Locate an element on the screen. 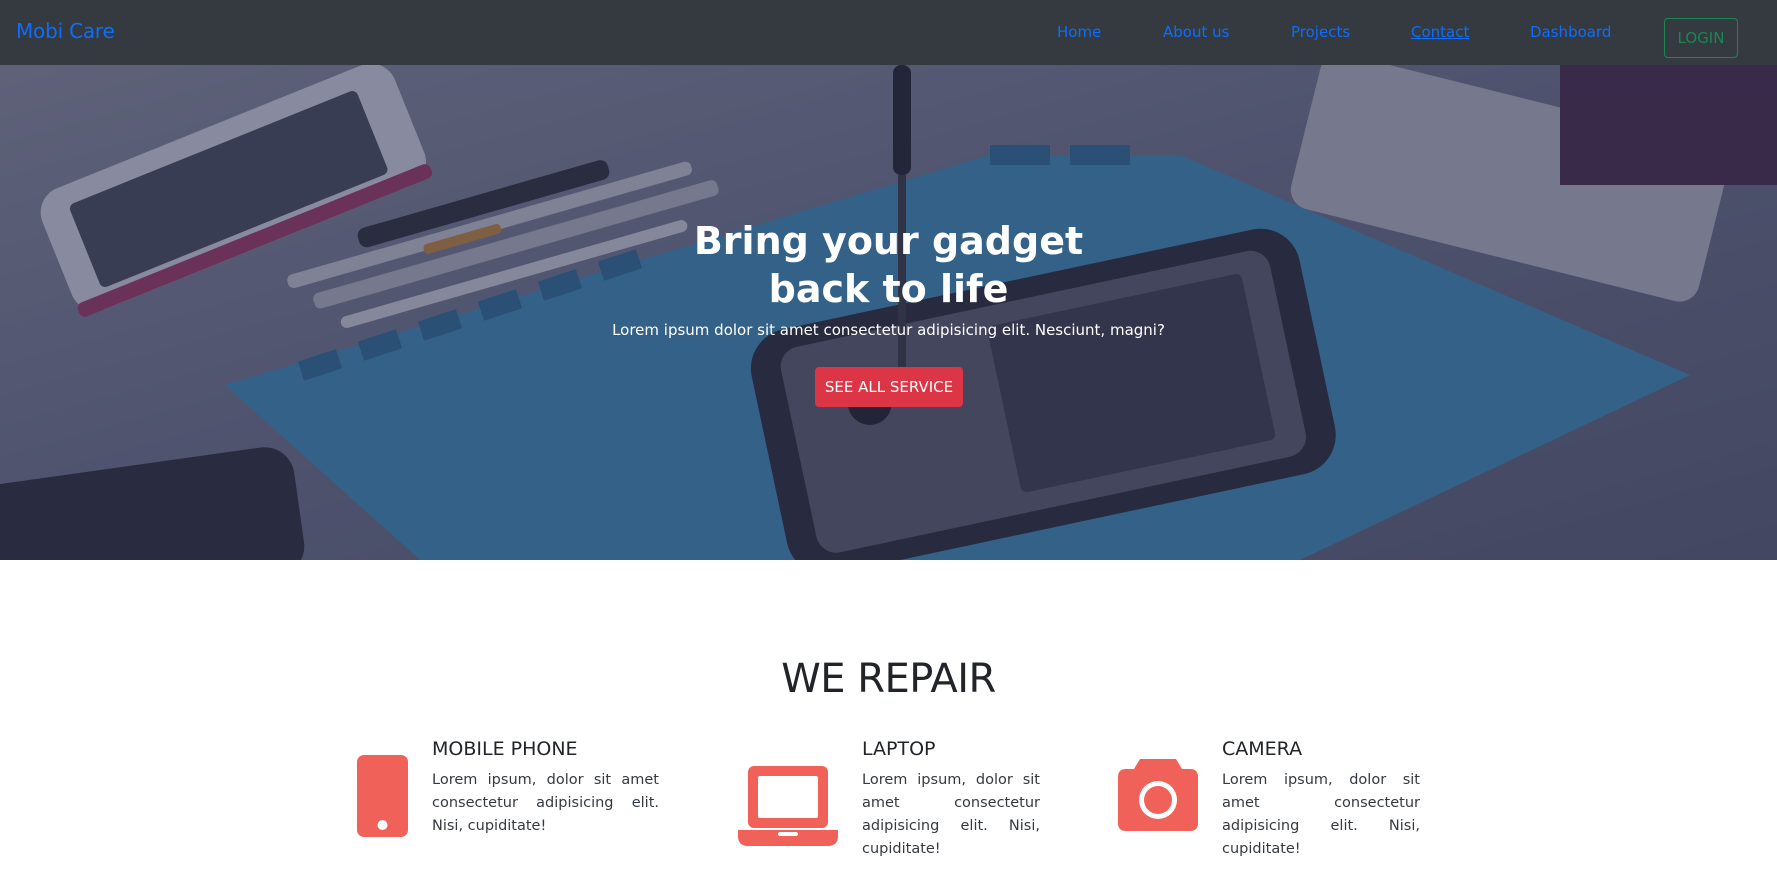 This screenshot has width=1777, height=883. camera-icon is located at coordinates (1158, 795).